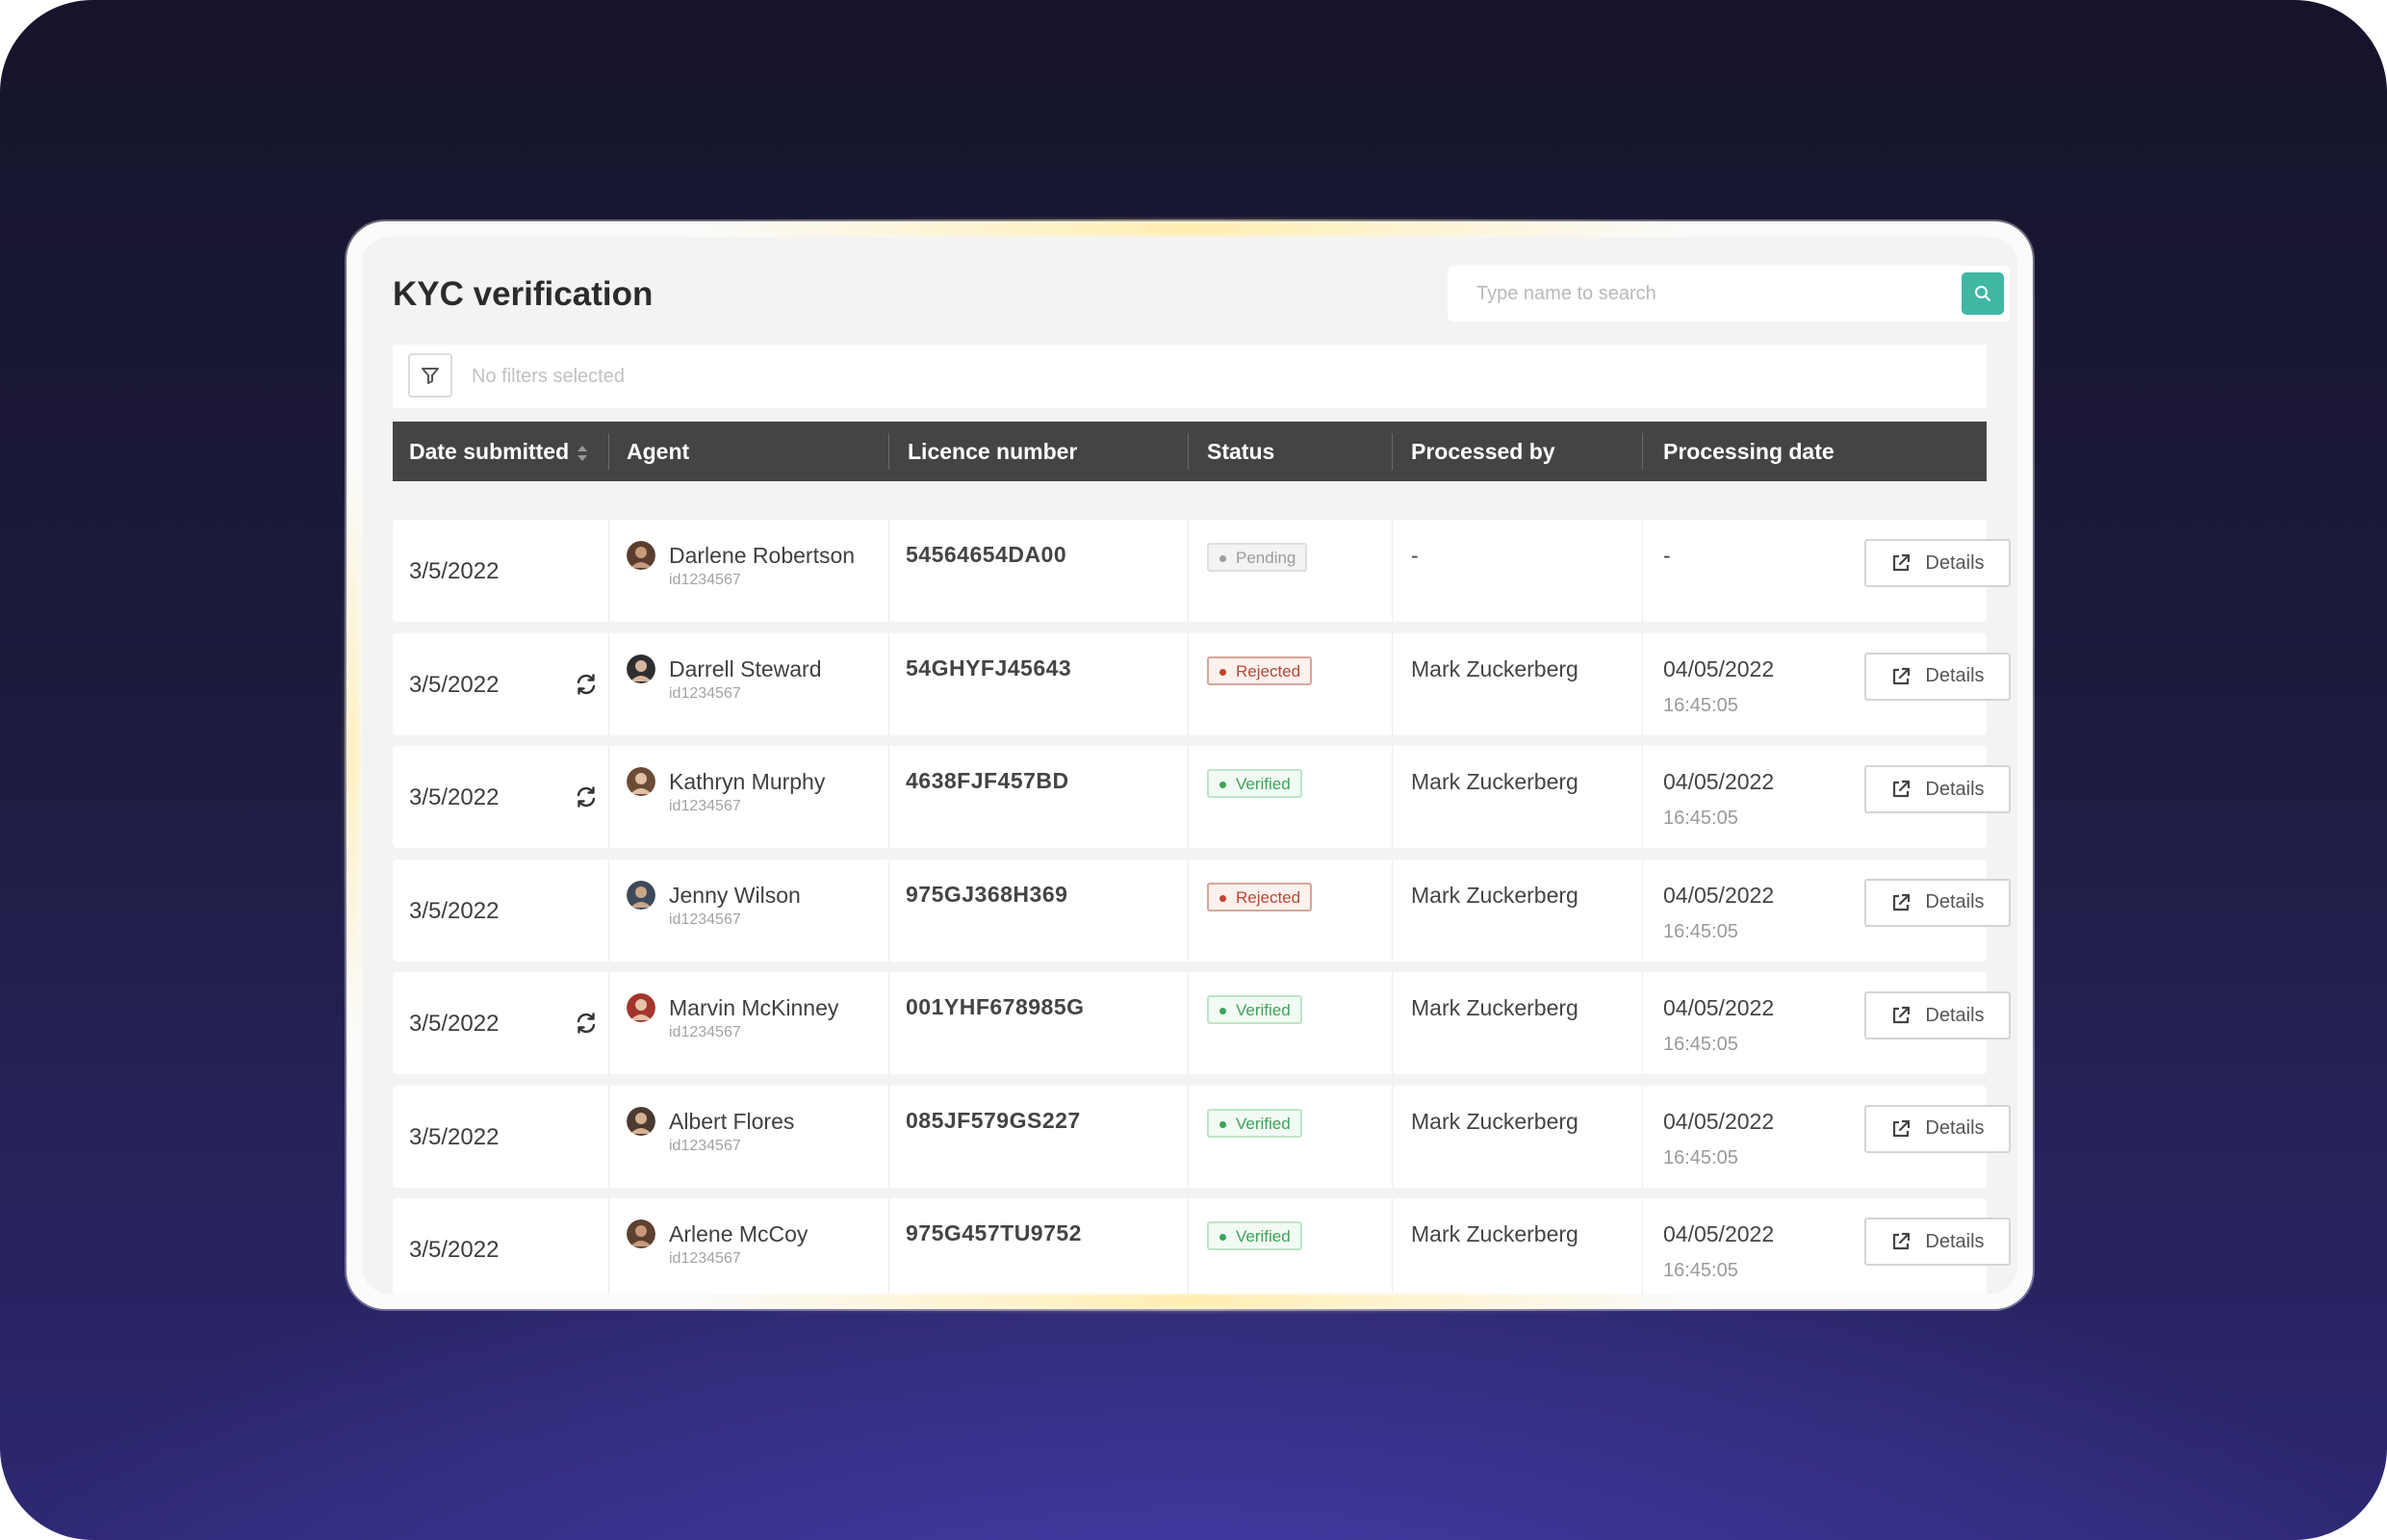 The width and height of the screenshot is (2387, 1540). I want to click on licence-number: 54GHYFJ45643, so click(989, 667).